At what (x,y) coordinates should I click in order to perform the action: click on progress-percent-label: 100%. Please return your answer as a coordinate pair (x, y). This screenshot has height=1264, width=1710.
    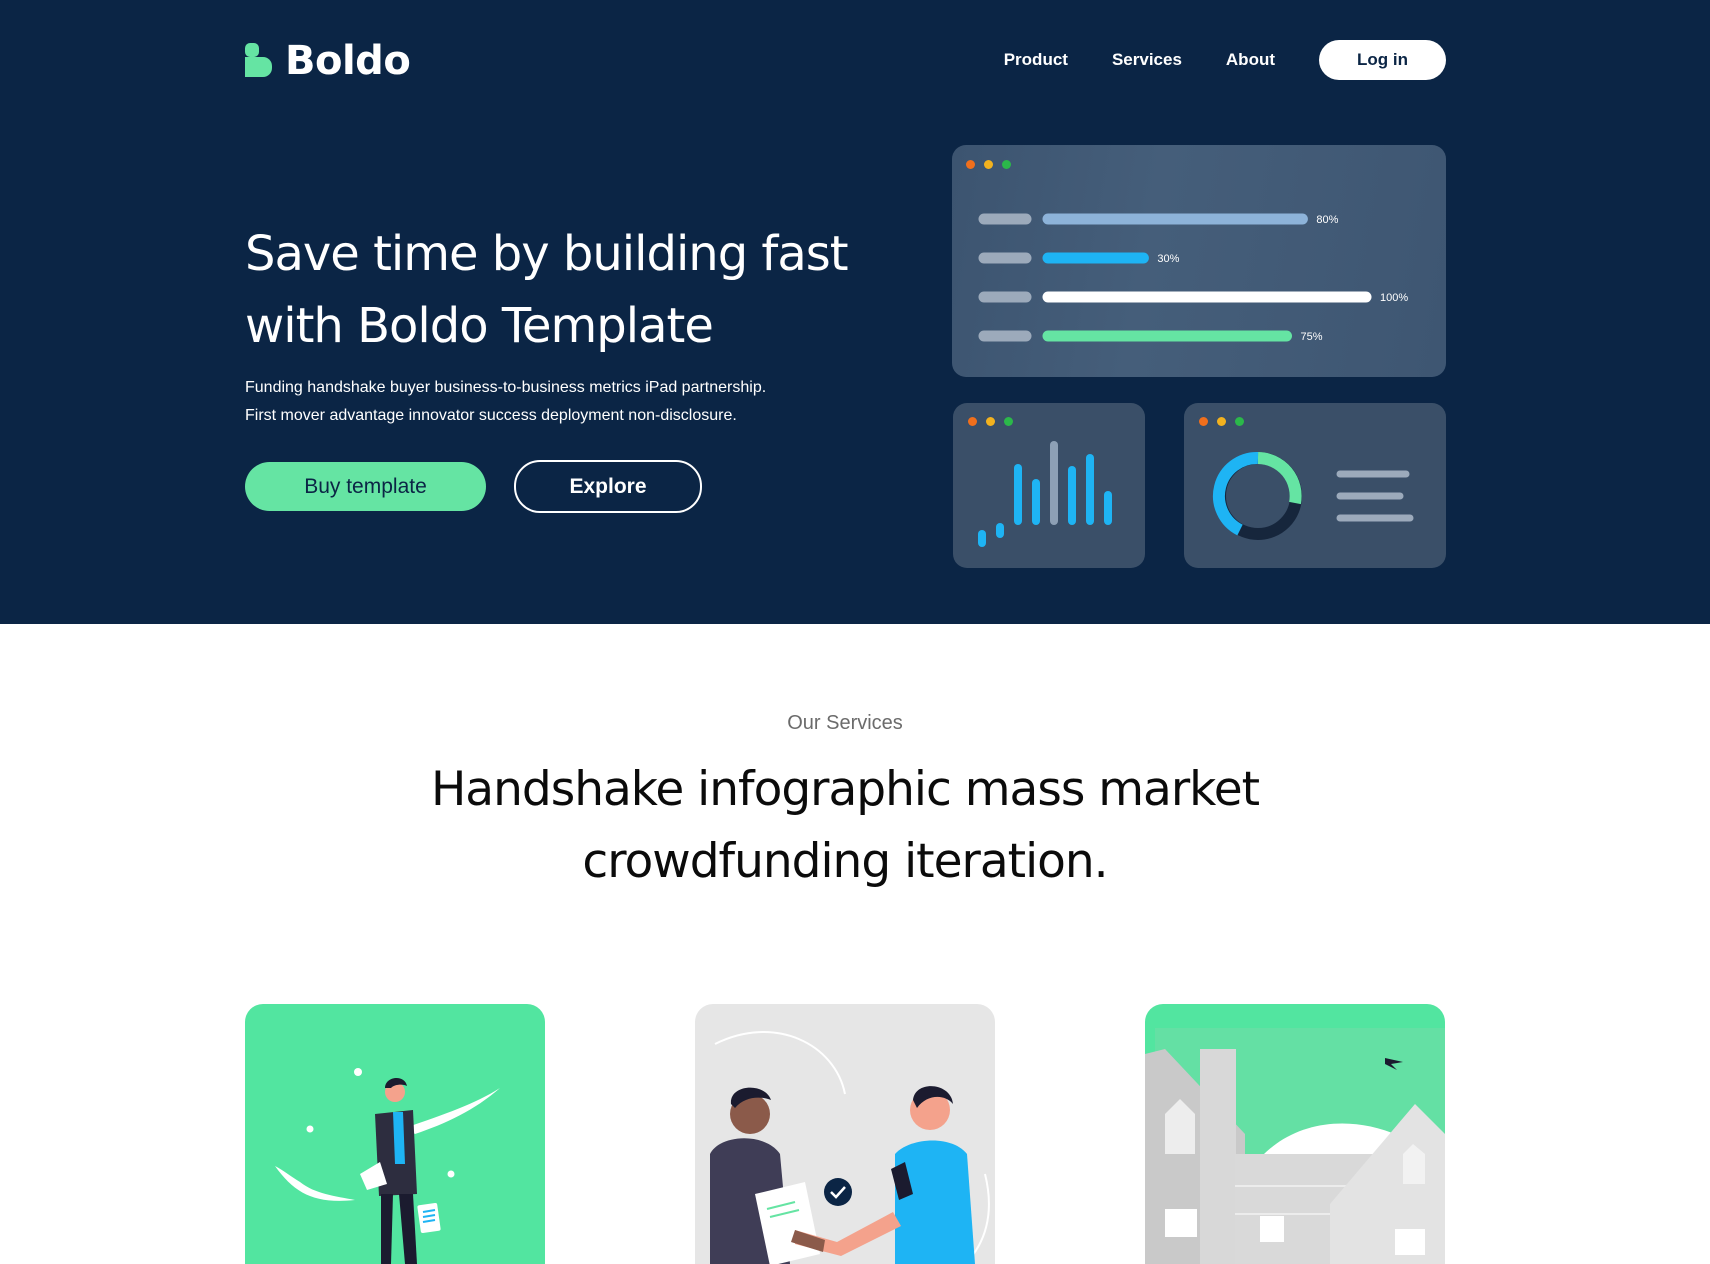
    Looking at the image, I should click on (1394, 298).